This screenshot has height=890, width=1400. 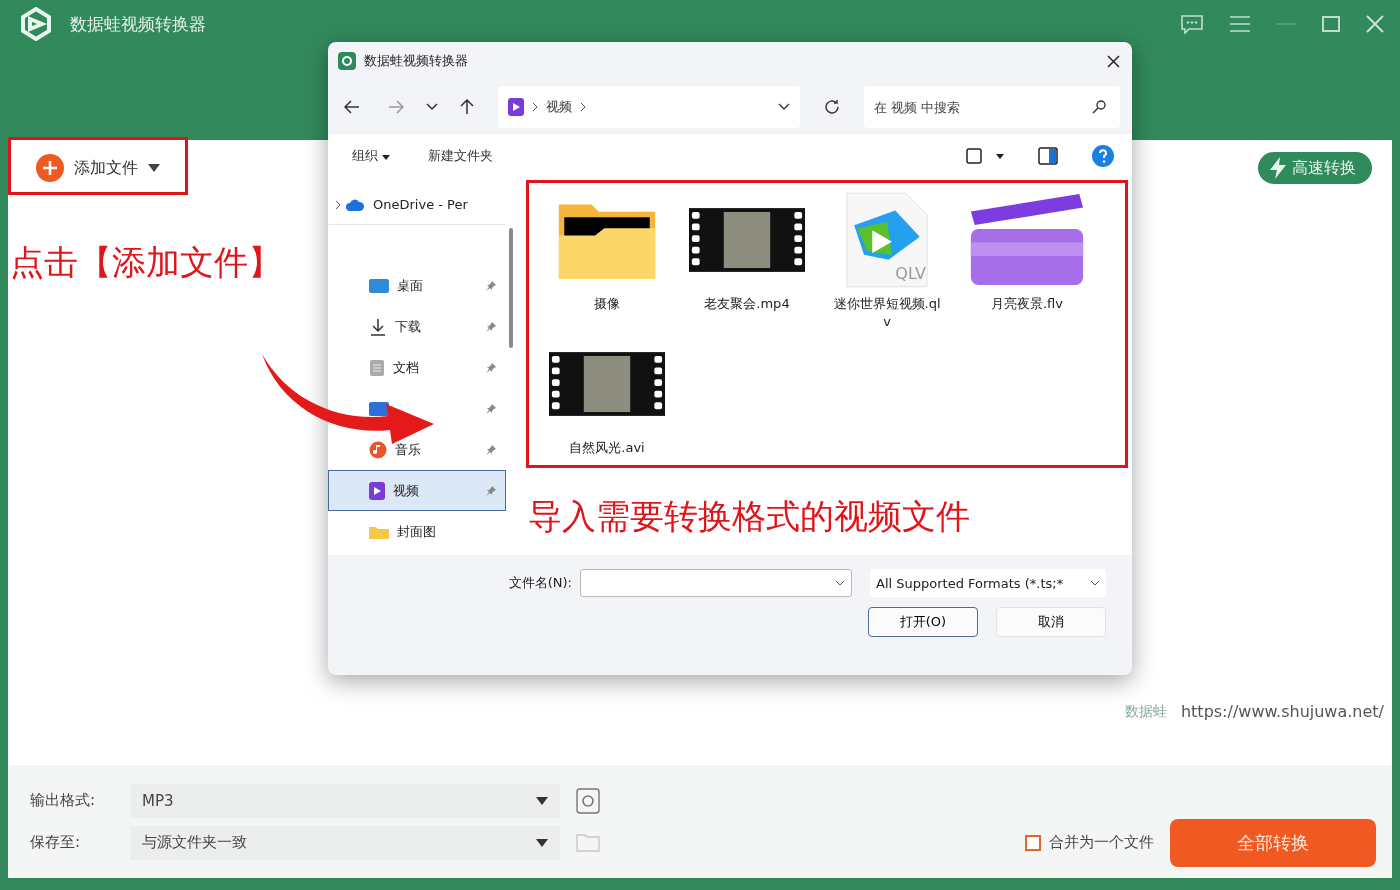 What do you see at coordinates (832, 107) in the screenshot?
I see `refresh-icon` at bounding box center [832, 107].